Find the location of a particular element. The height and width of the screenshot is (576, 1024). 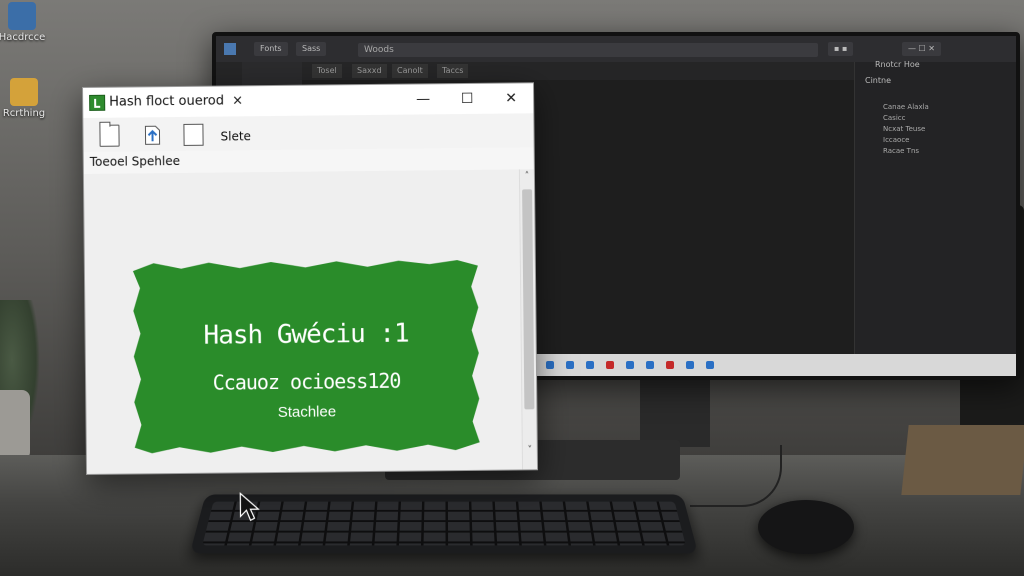

maximize-button: ☐ is located at coordinates (467, 99).